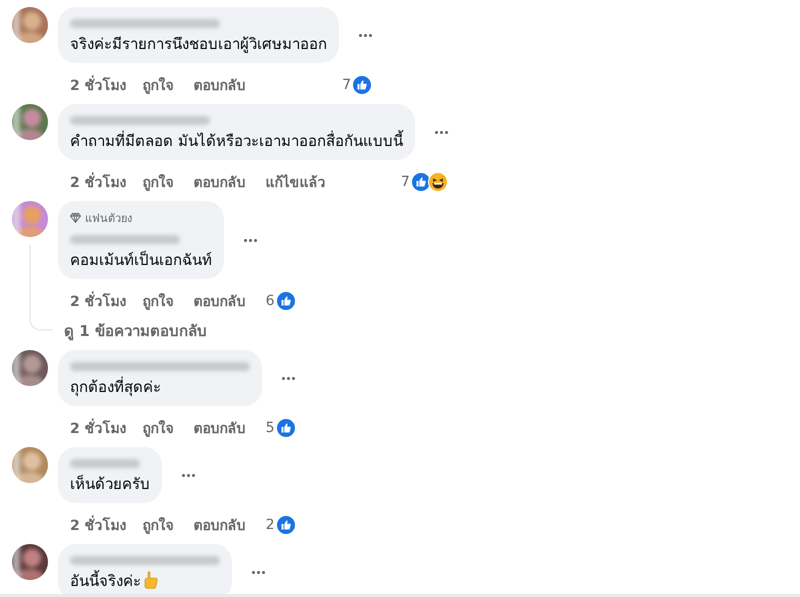 This screenshot has width=800, height=597. What do you see at coordinates (270, 525) in the screenshot?
I see `reaction-count: 2` at bounding box center [270, 525].